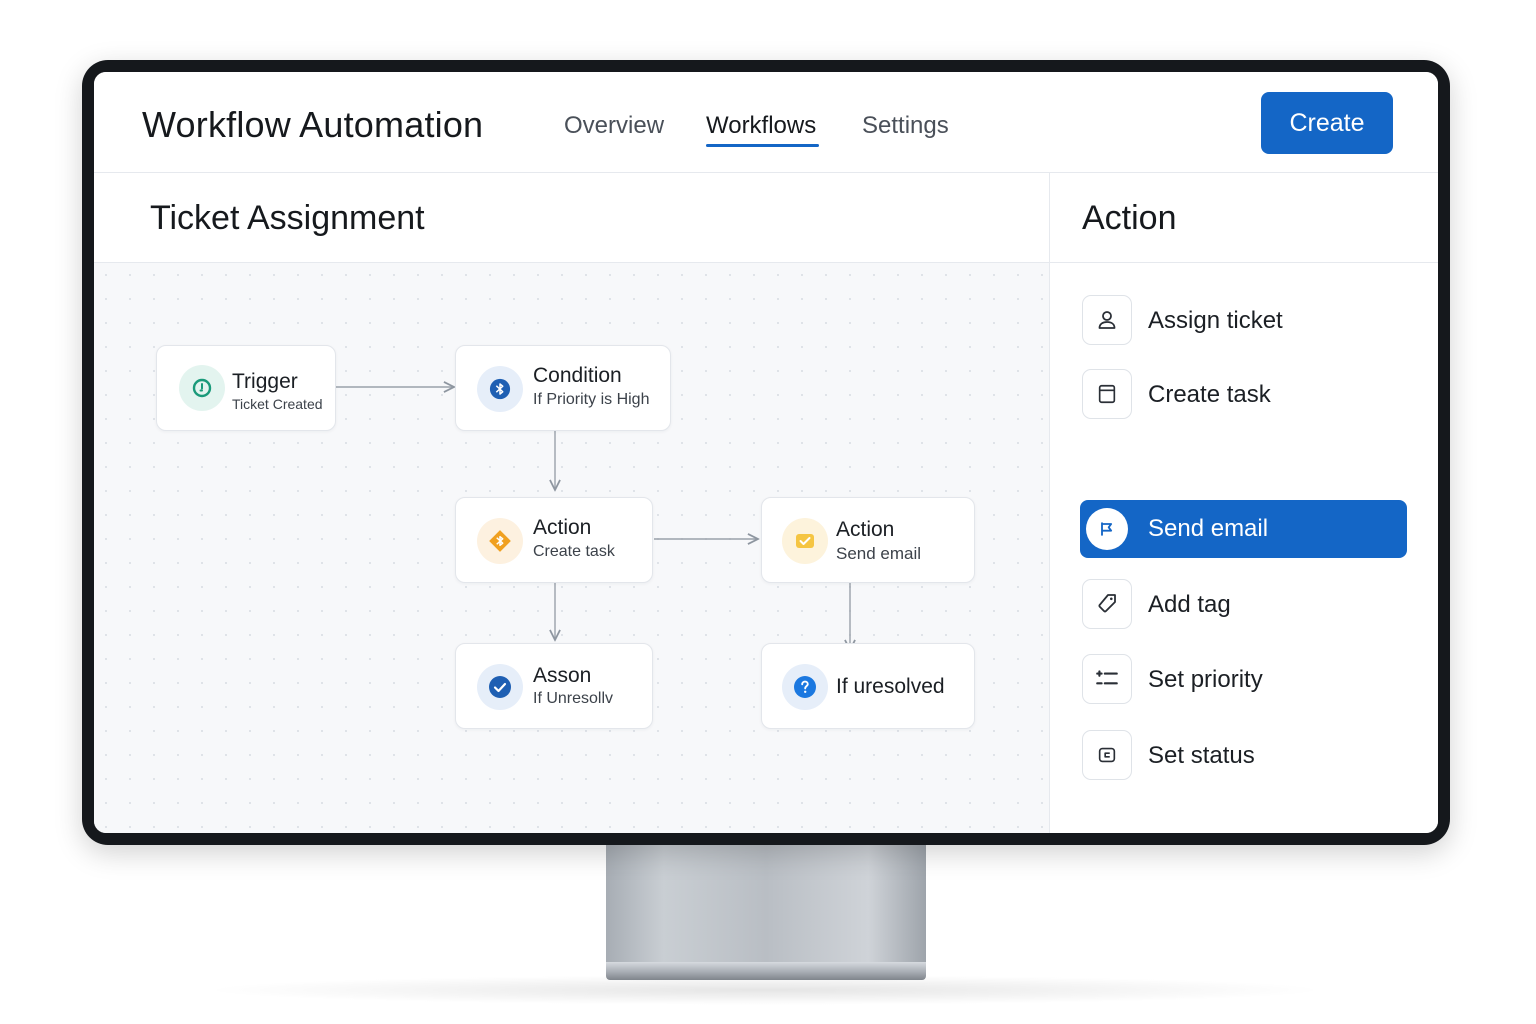 This screenshot has height=1024, width=1536. Describe the element at coordinates (805, 687) in the screenshot. I see `question-icon` at that location.